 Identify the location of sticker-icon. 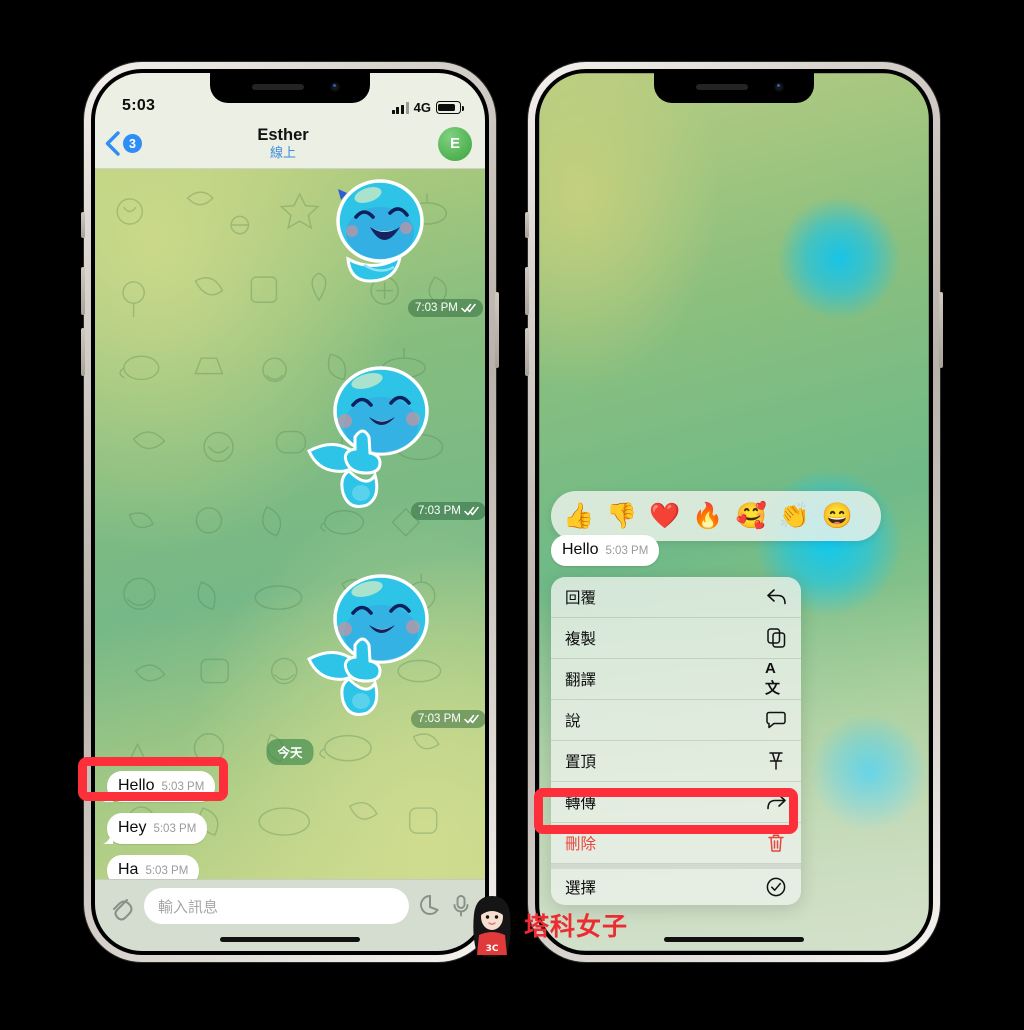
(430, 907).